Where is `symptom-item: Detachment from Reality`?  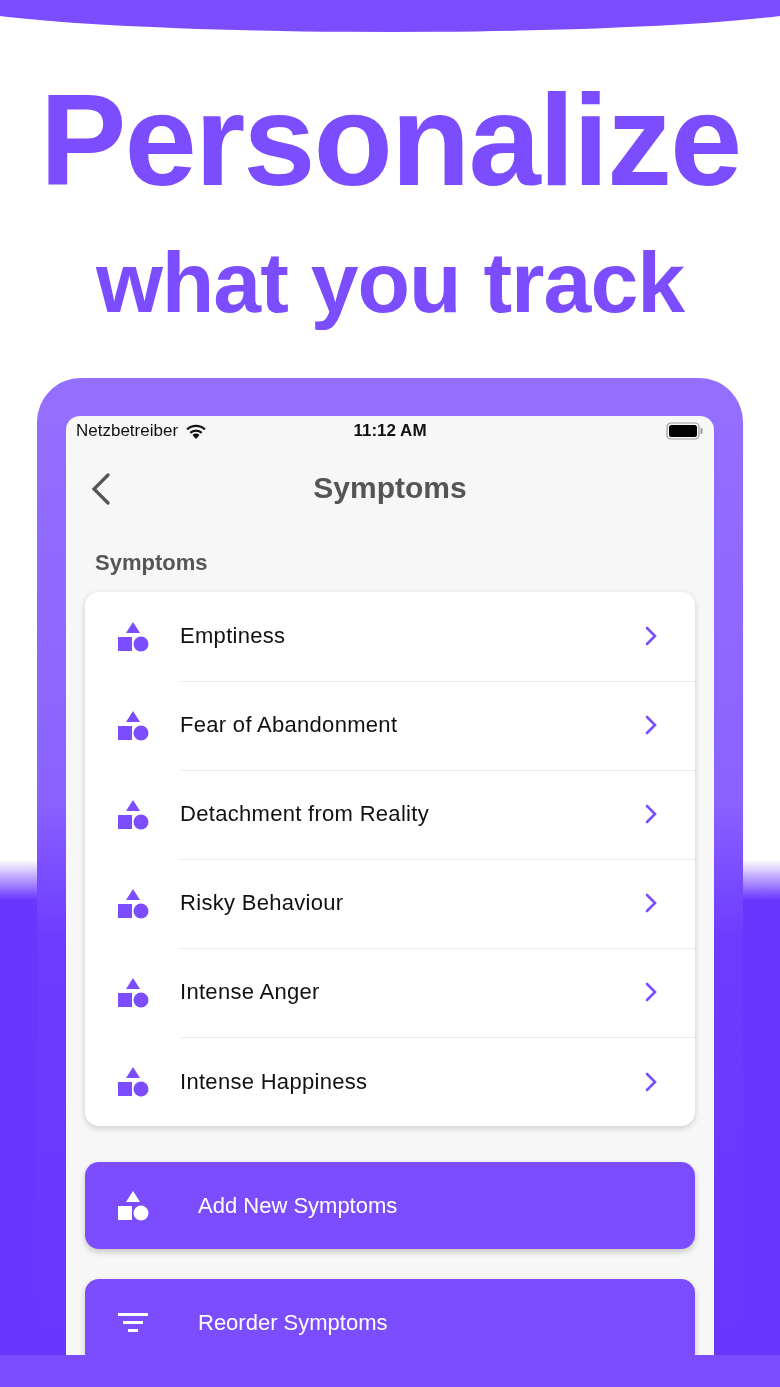 symptom-item: Detachment from Reality is located at coordinates (412, 814).